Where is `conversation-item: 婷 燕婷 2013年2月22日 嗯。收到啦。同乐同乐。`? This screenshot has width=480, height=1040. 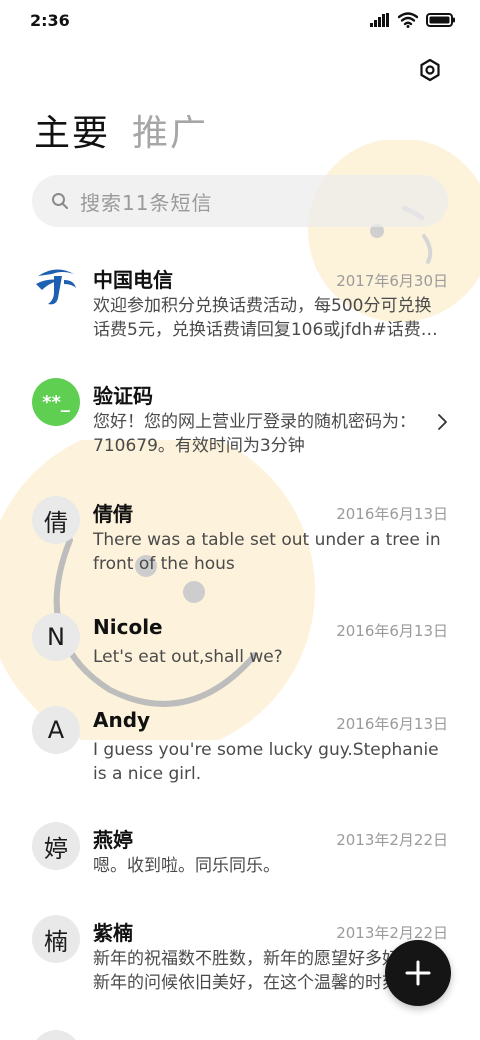 conversation-item: 婷 燕婷 2013年2月22日 嗯。收到啦。同乐同乐。 is located at coordinates (240, 852).